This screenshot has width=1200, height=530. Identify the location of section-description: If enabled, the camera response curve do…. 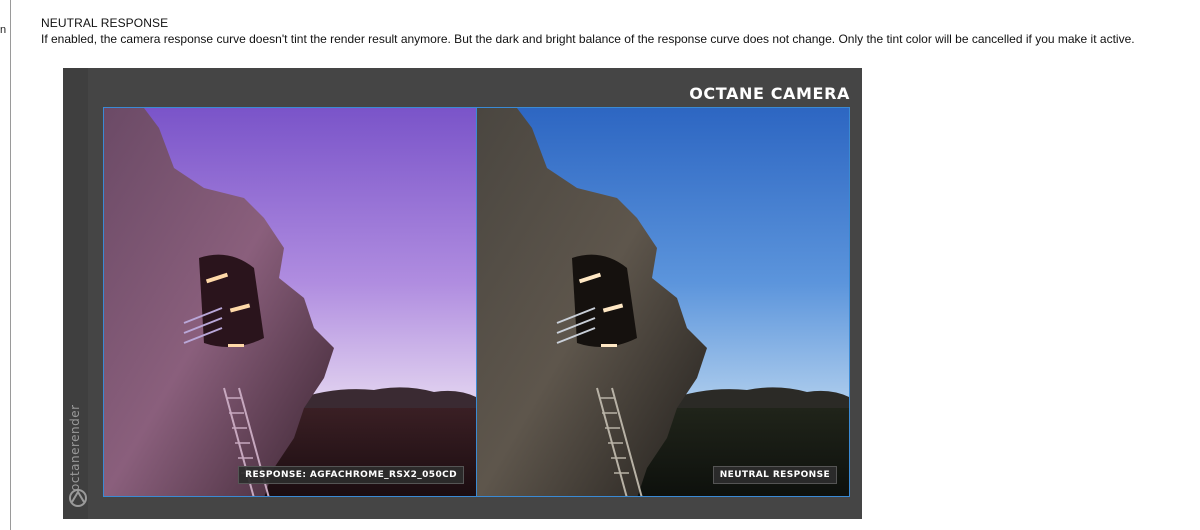
(588, 39).